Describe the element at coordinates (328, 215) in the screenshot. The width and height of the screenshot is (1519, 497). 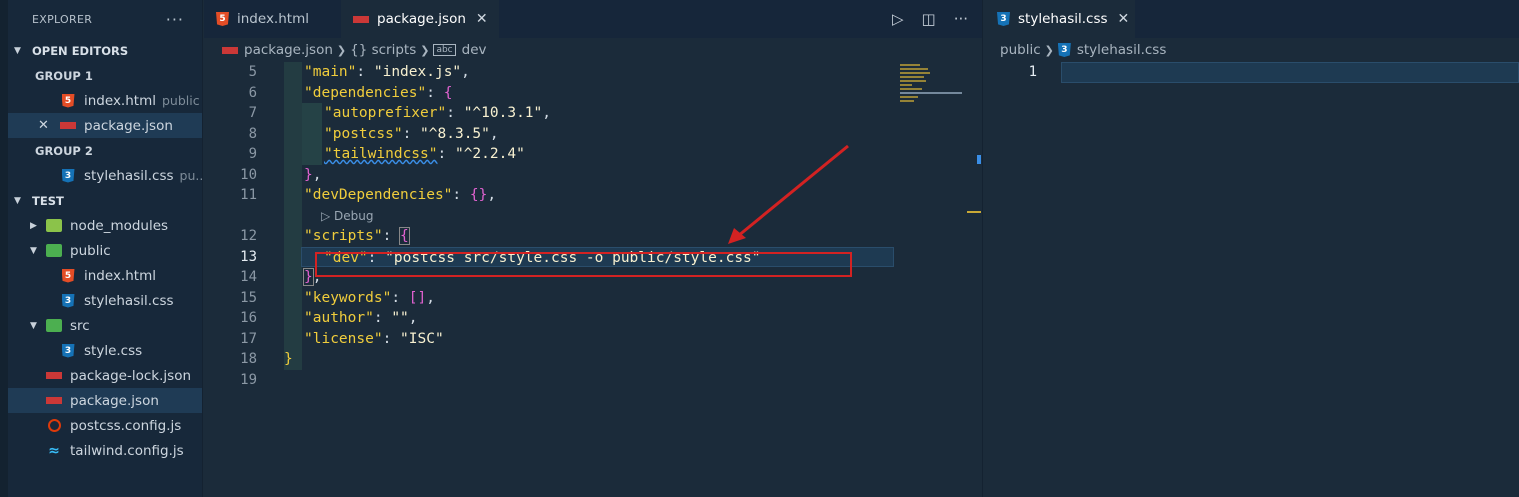
I see `debug-icon: ▷` at that location.